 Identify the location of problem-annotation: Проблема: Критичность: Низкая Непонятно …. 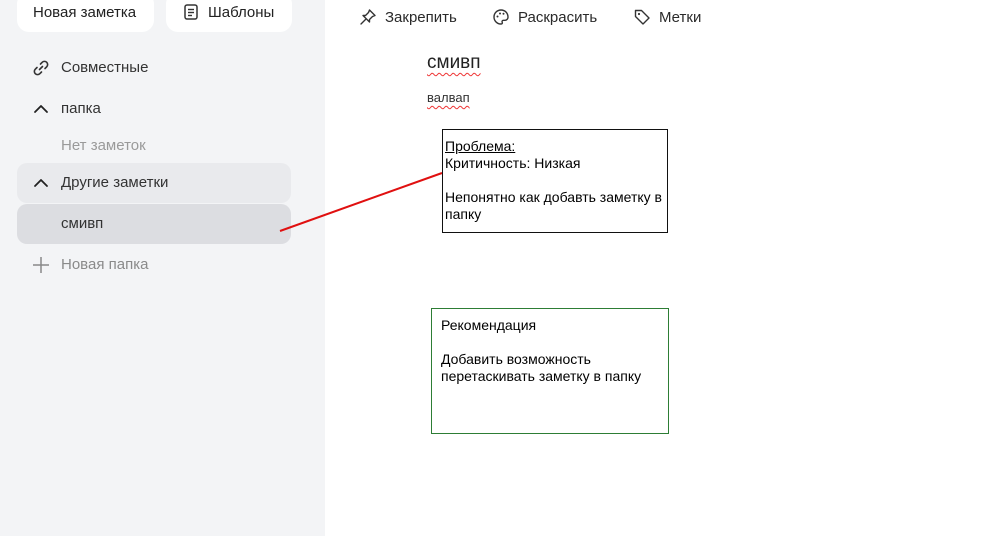
(555, 181).